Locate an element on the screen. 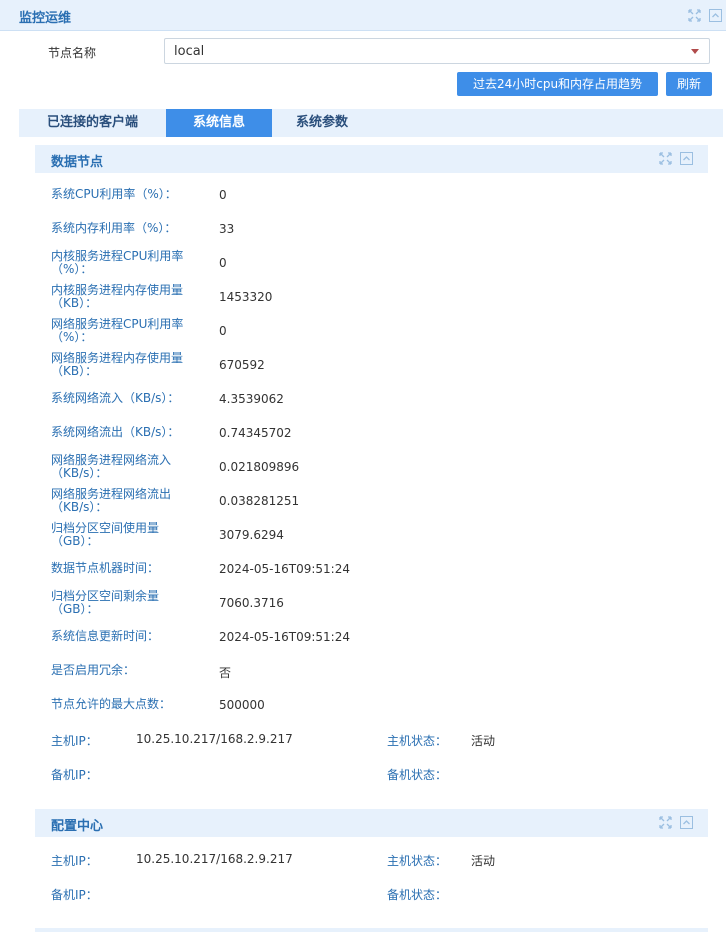  row-value: 670592 is located at coordinates (242, 365).